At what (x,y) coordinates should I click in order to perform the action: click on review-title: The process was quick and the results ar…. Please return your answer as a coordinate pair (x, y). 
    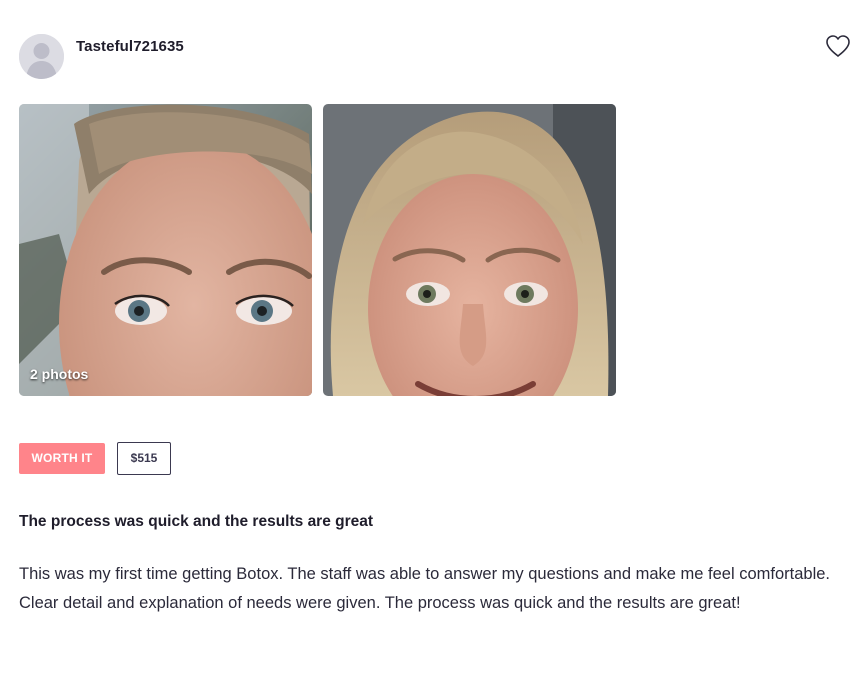
    Looking at the image, I should click on (196, 521).